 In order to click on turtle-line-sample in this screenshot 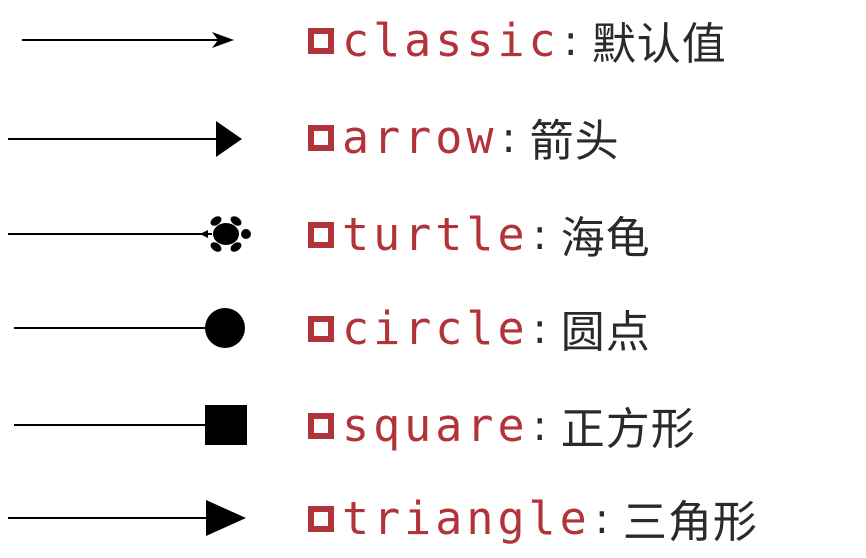, I will do `click(129, 234)`.